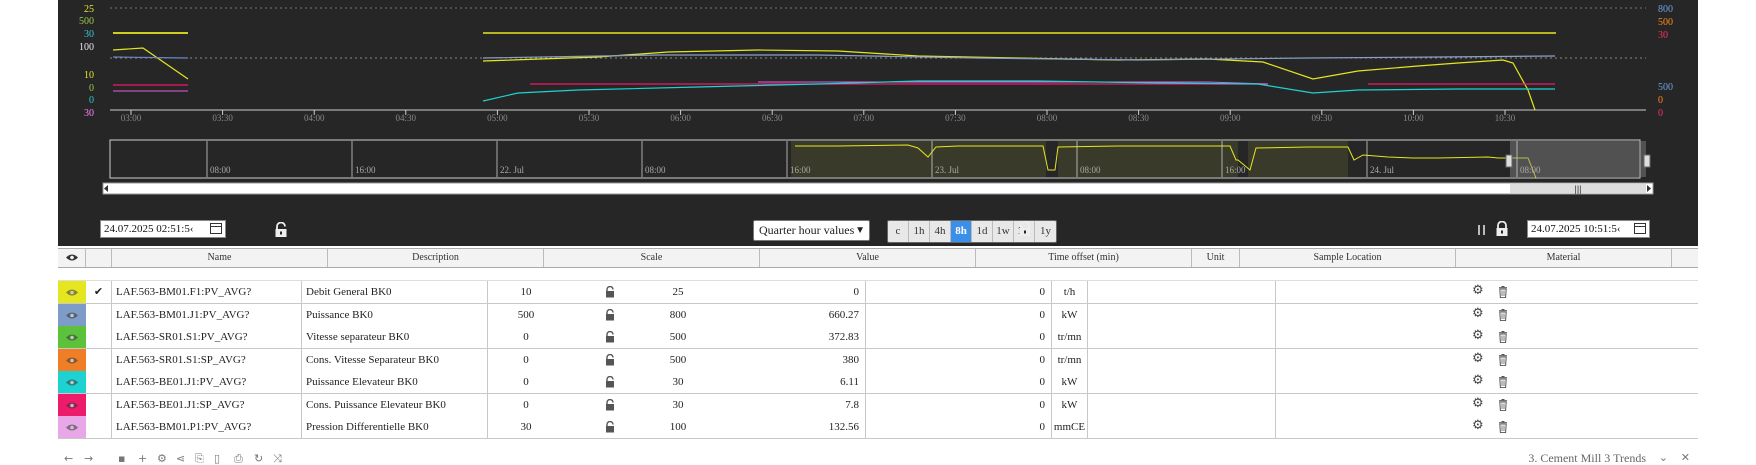 This screenshot has height=465, width=1756. Describe the element at coordinates (142, 458) in the screenshot. I see `add-icon: +` at that location.